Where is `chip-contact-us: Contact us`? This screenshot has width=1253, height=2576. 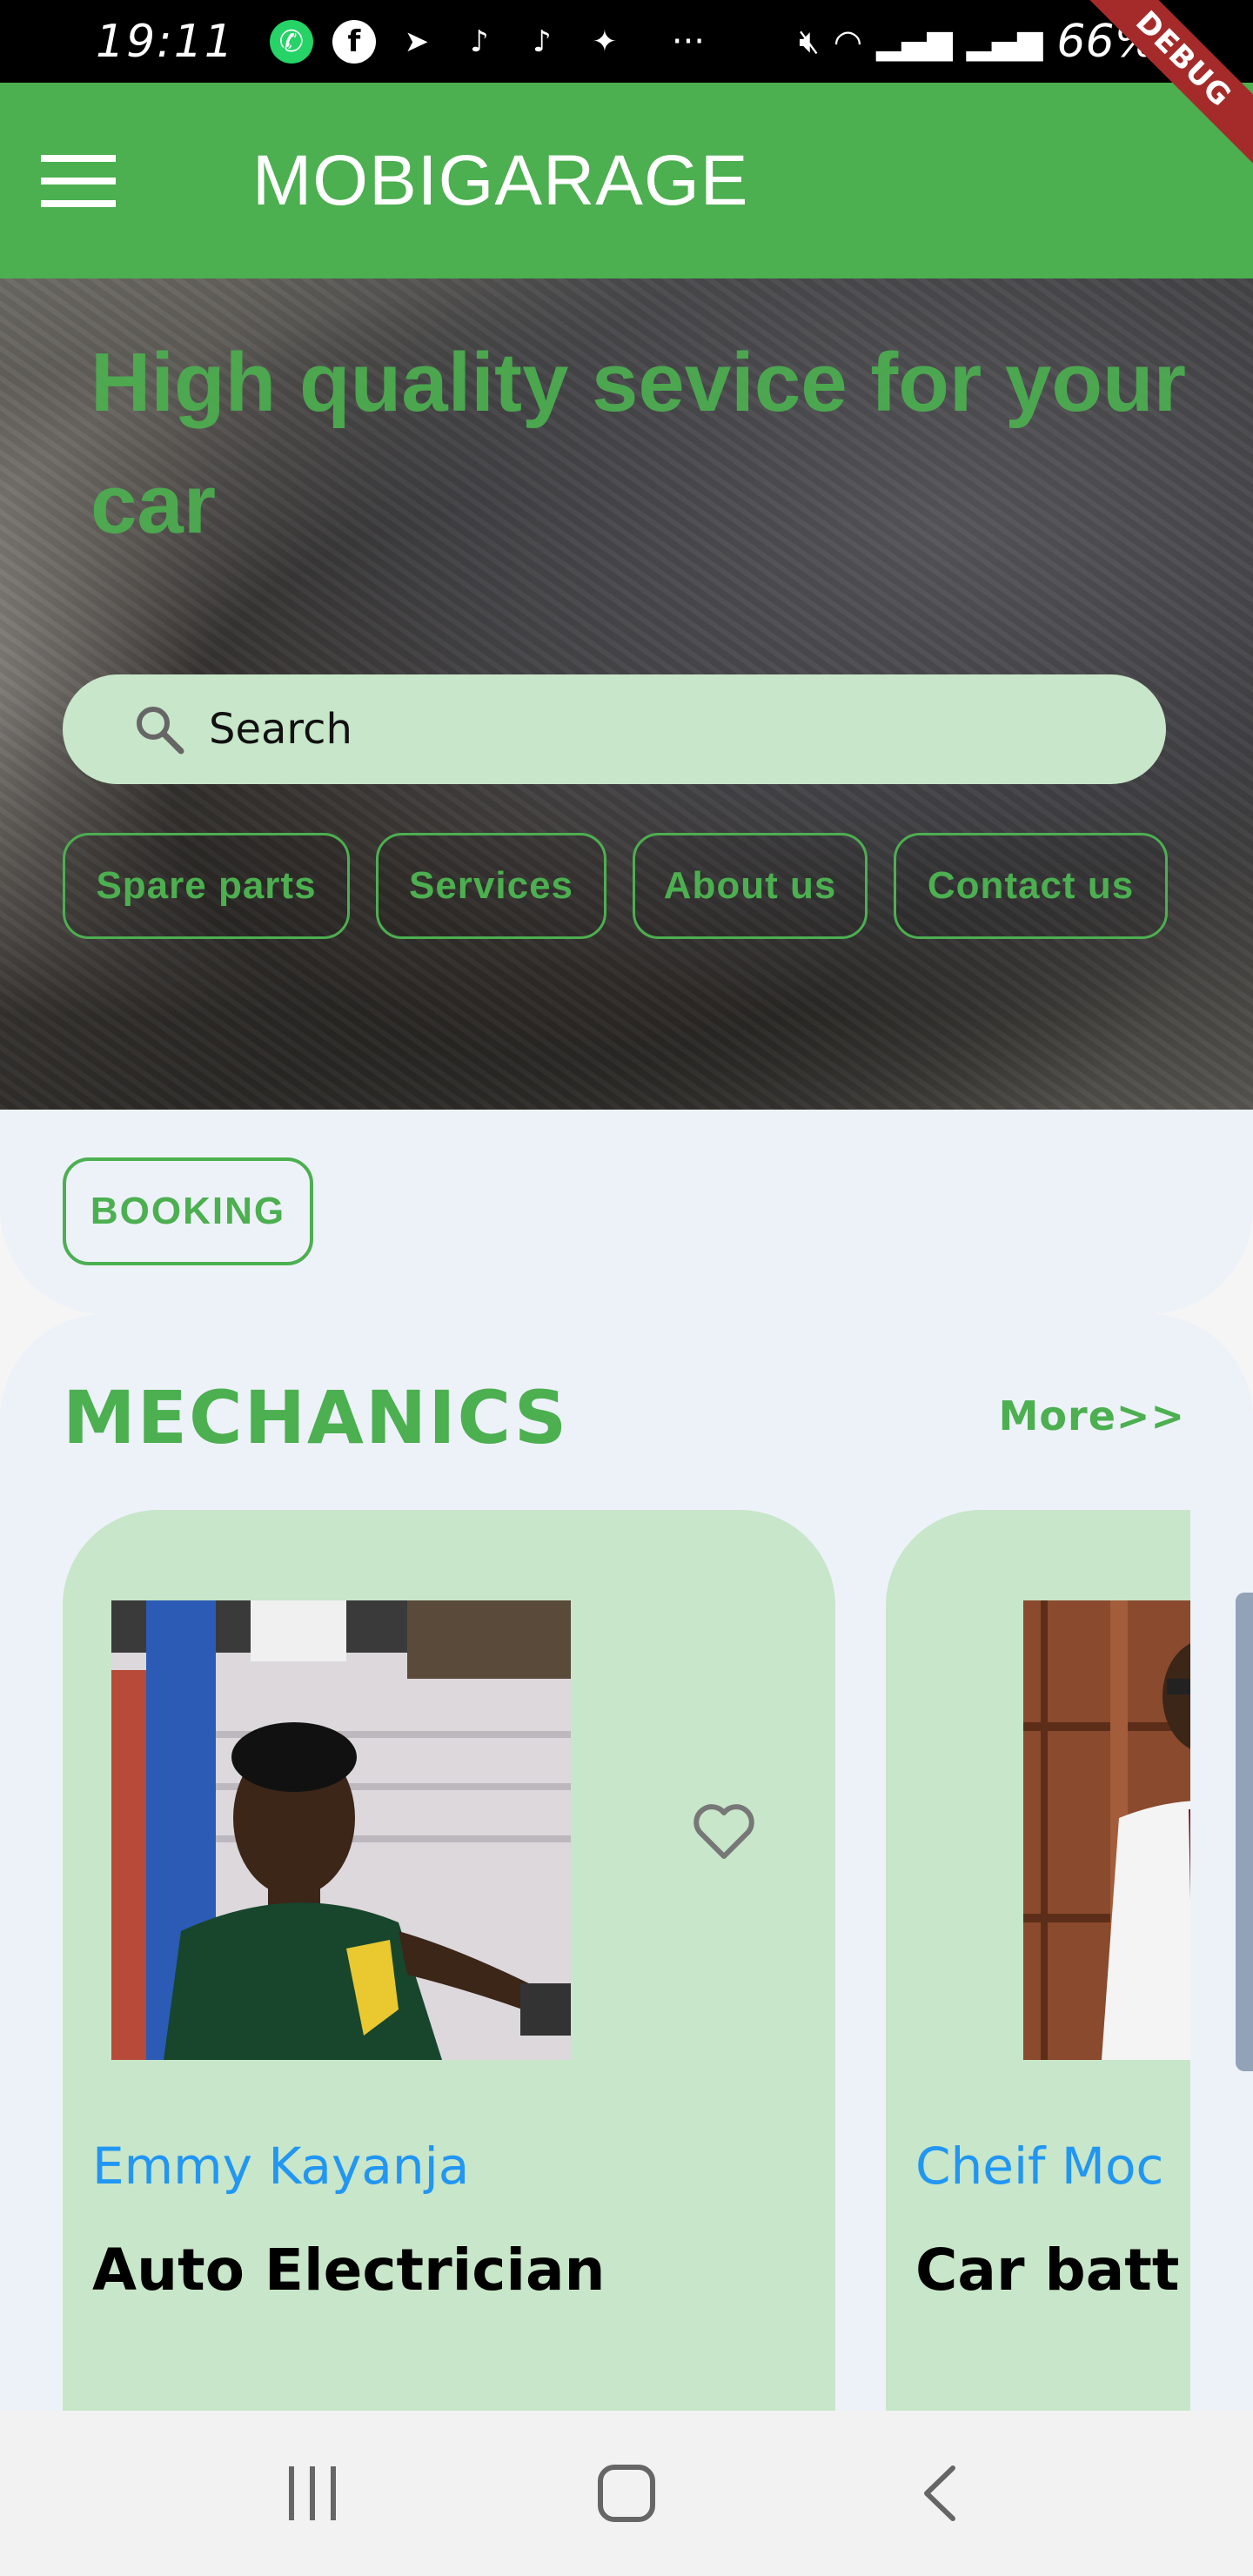
chip-contact-us: Contact us is located at coordinates (1031, 886).